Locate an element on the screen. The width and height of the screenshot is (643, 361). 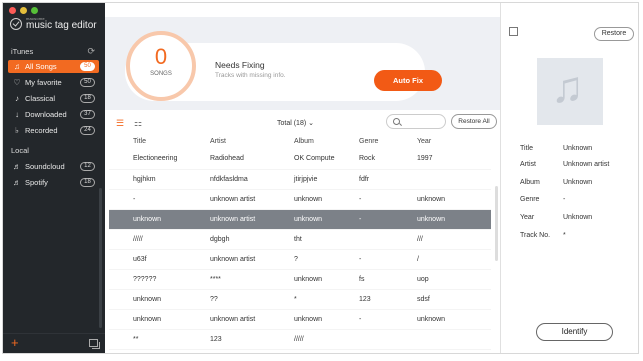
identify-button: Identify is located at coordinates (574, 332).